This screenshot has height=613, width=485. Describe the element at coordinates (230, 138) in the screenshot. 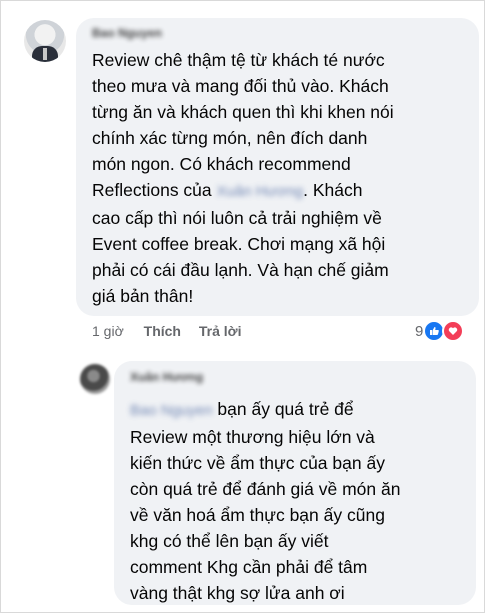

I see `comment-line: chính xác từng món, nên đích danh` at that location.